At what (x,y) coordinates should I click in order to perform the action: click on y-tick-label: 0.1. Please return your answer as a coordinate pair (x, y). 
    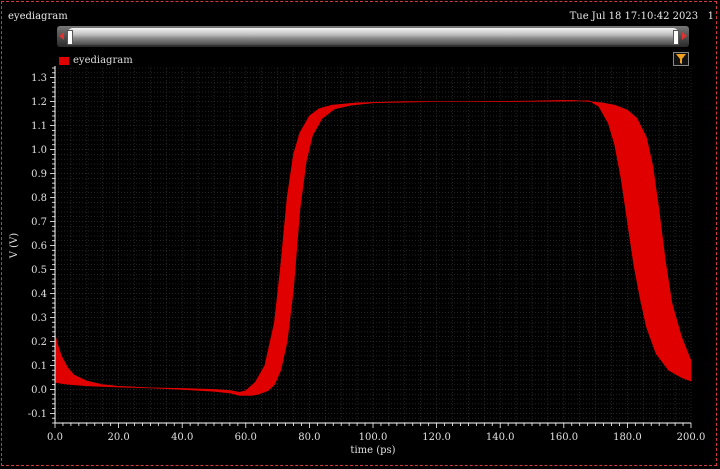
    Looking at the image, I should click on (39, 366).